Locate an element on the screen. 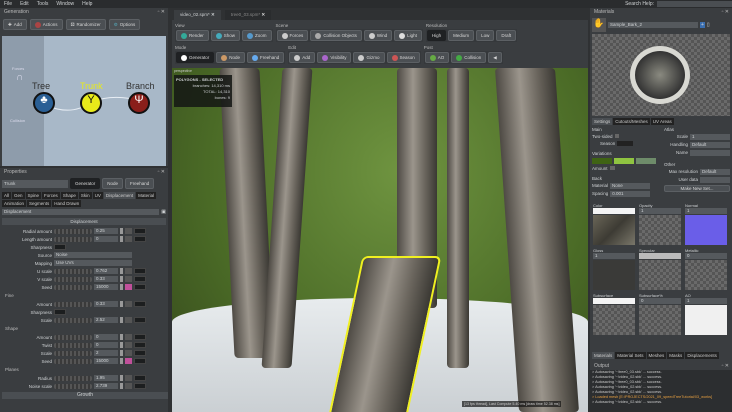 This screenshot has height=412, width=732. tab-shape: Shape is located at coordinates (69, 195).